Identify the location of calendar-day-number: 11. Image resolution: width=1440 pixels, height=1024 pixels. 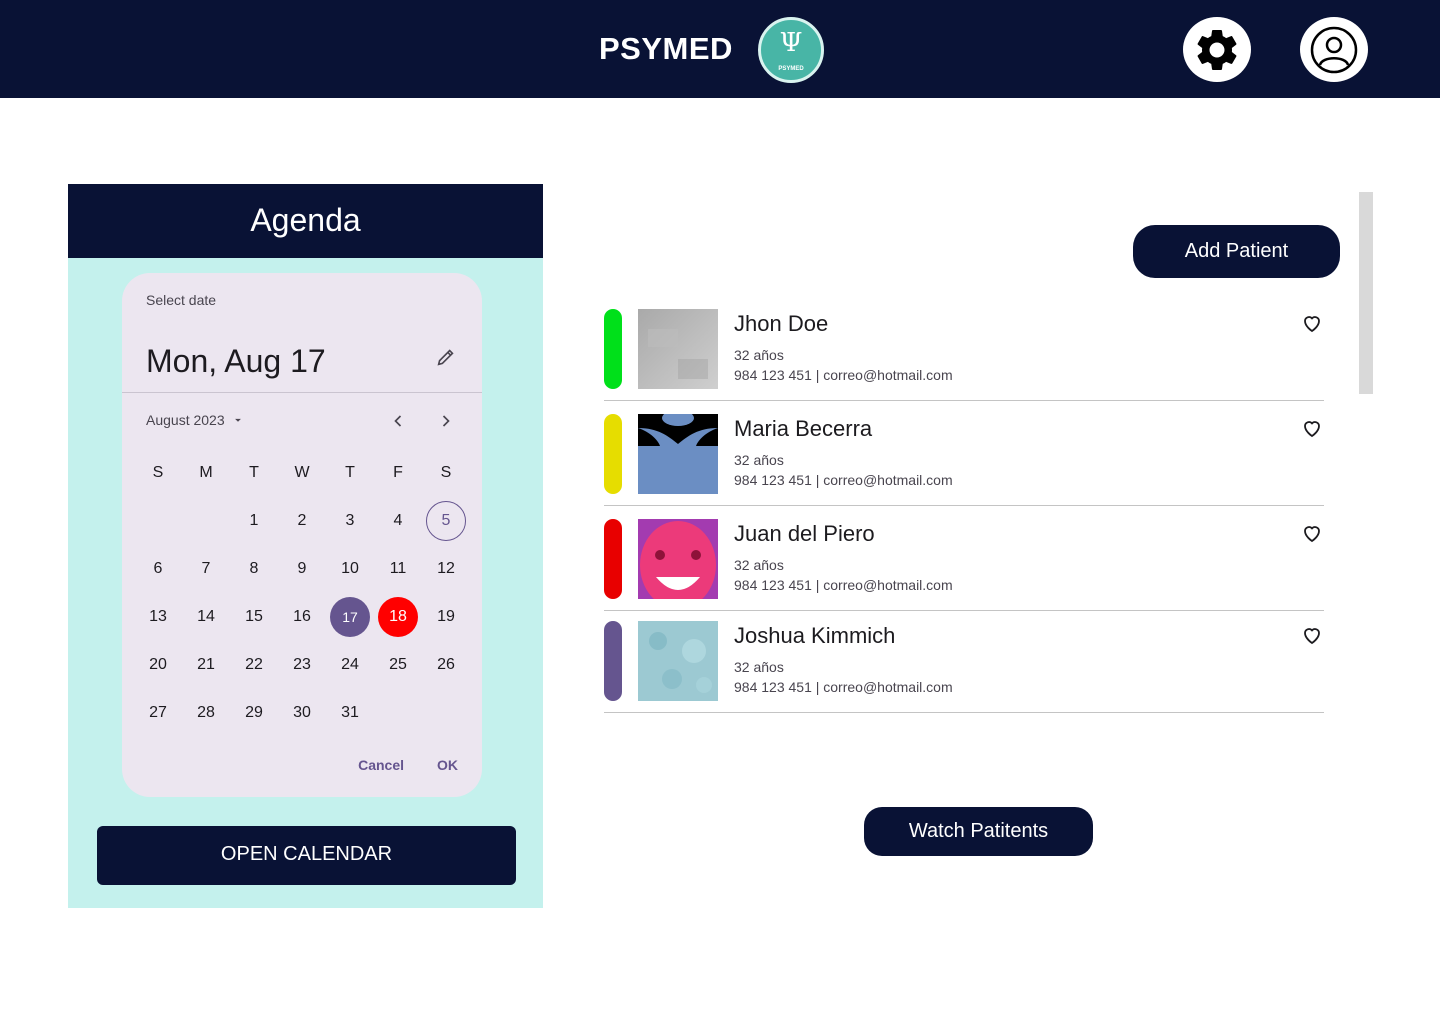
(398, 568).